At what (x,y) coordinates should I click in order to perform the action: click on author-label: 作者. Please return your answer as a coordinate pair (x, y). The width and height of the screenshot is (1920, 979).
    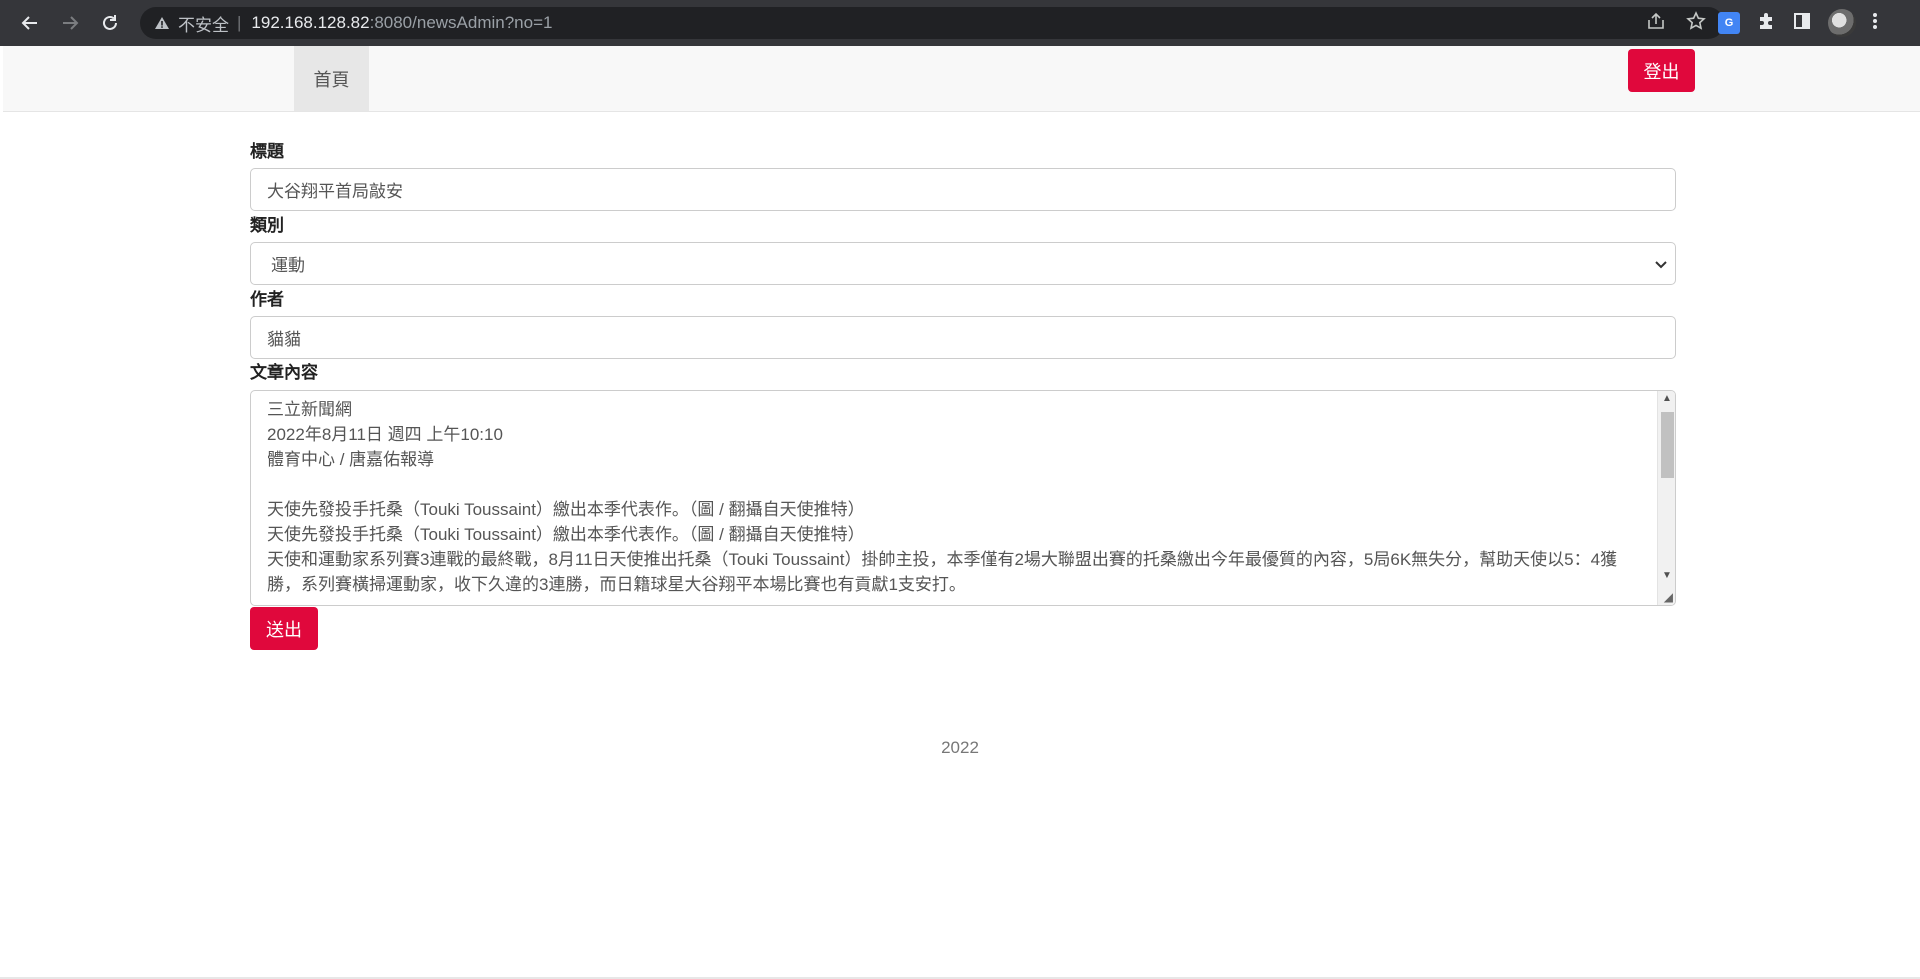
    Looking at the image, I should click on (267, 299).